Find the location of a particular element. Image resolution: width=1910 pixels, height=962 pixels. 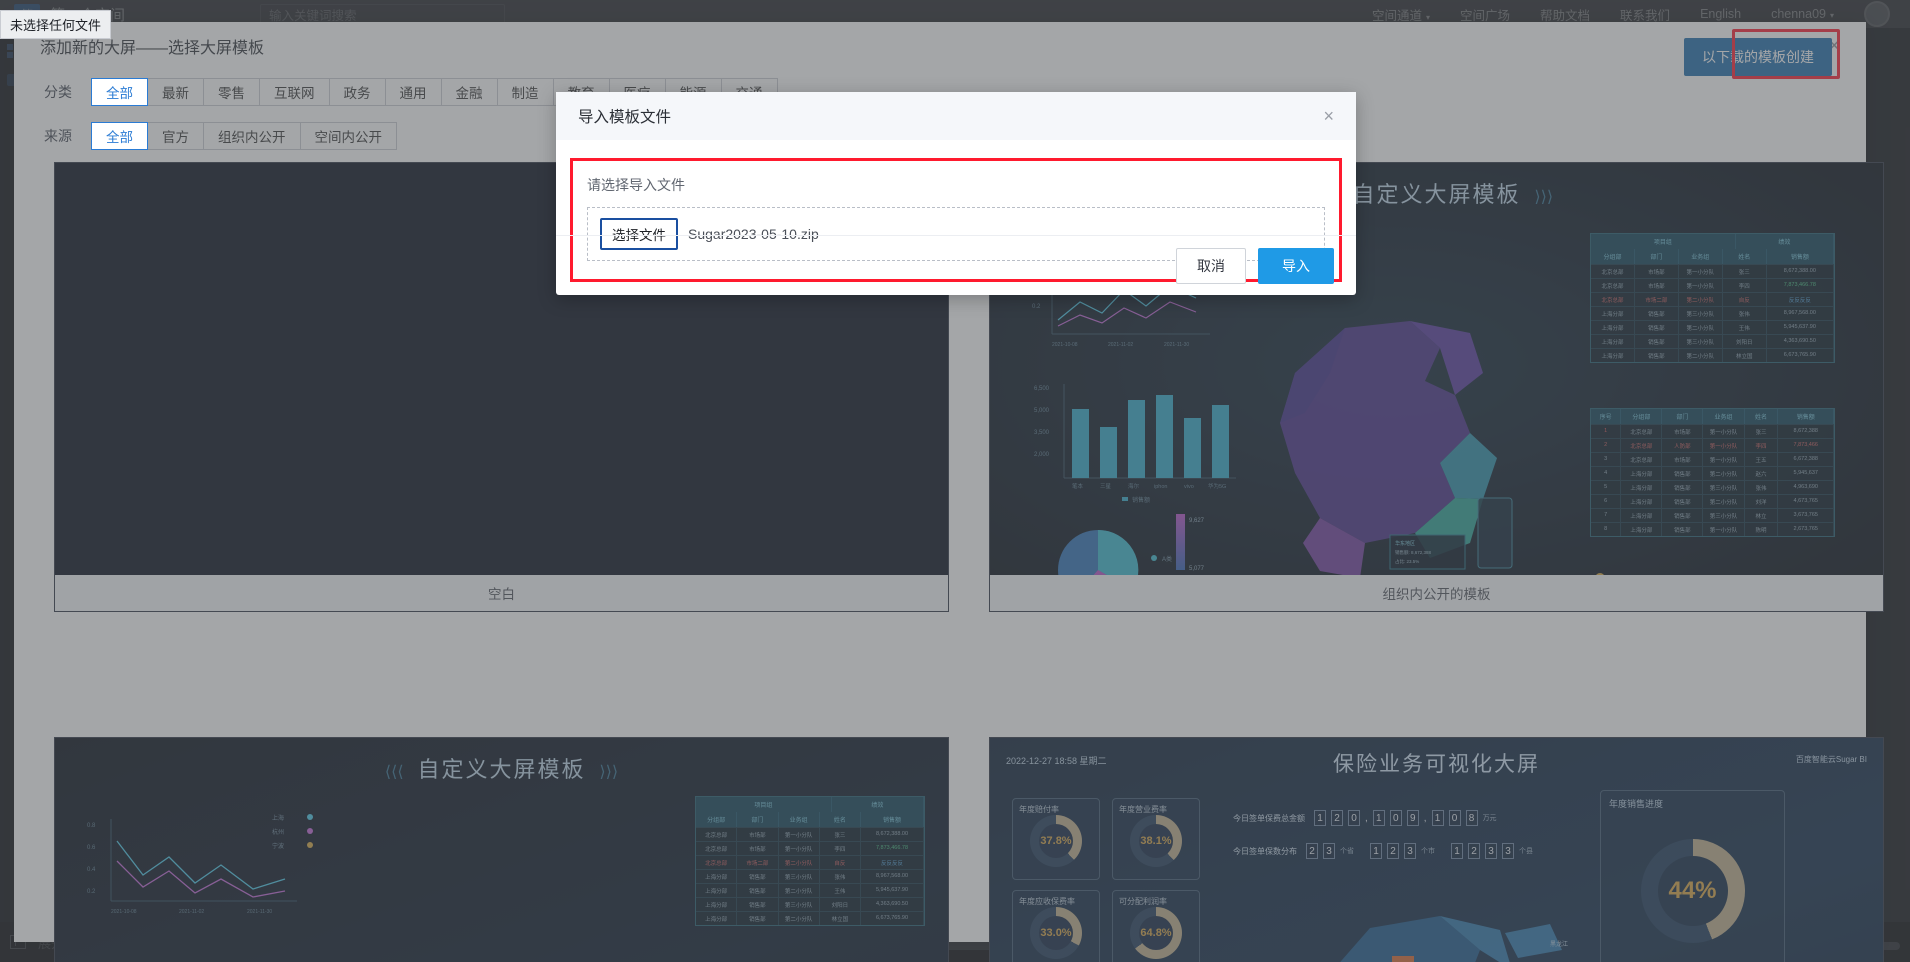

import-dialog-title: 导入模板文件 is located at coordinates (625, 117).